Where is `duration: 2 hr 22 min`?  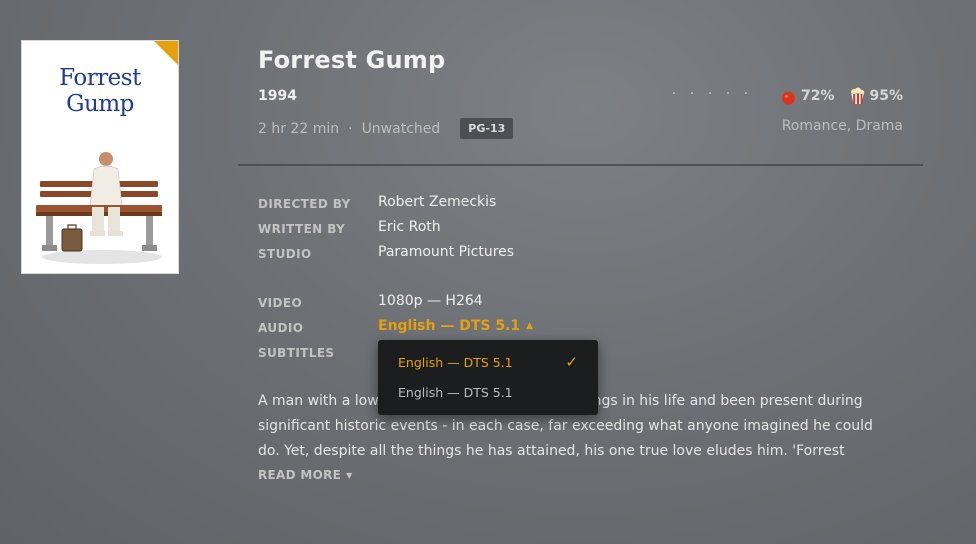
duration: 2 hr 22 min is located at coordinates (299, 128).